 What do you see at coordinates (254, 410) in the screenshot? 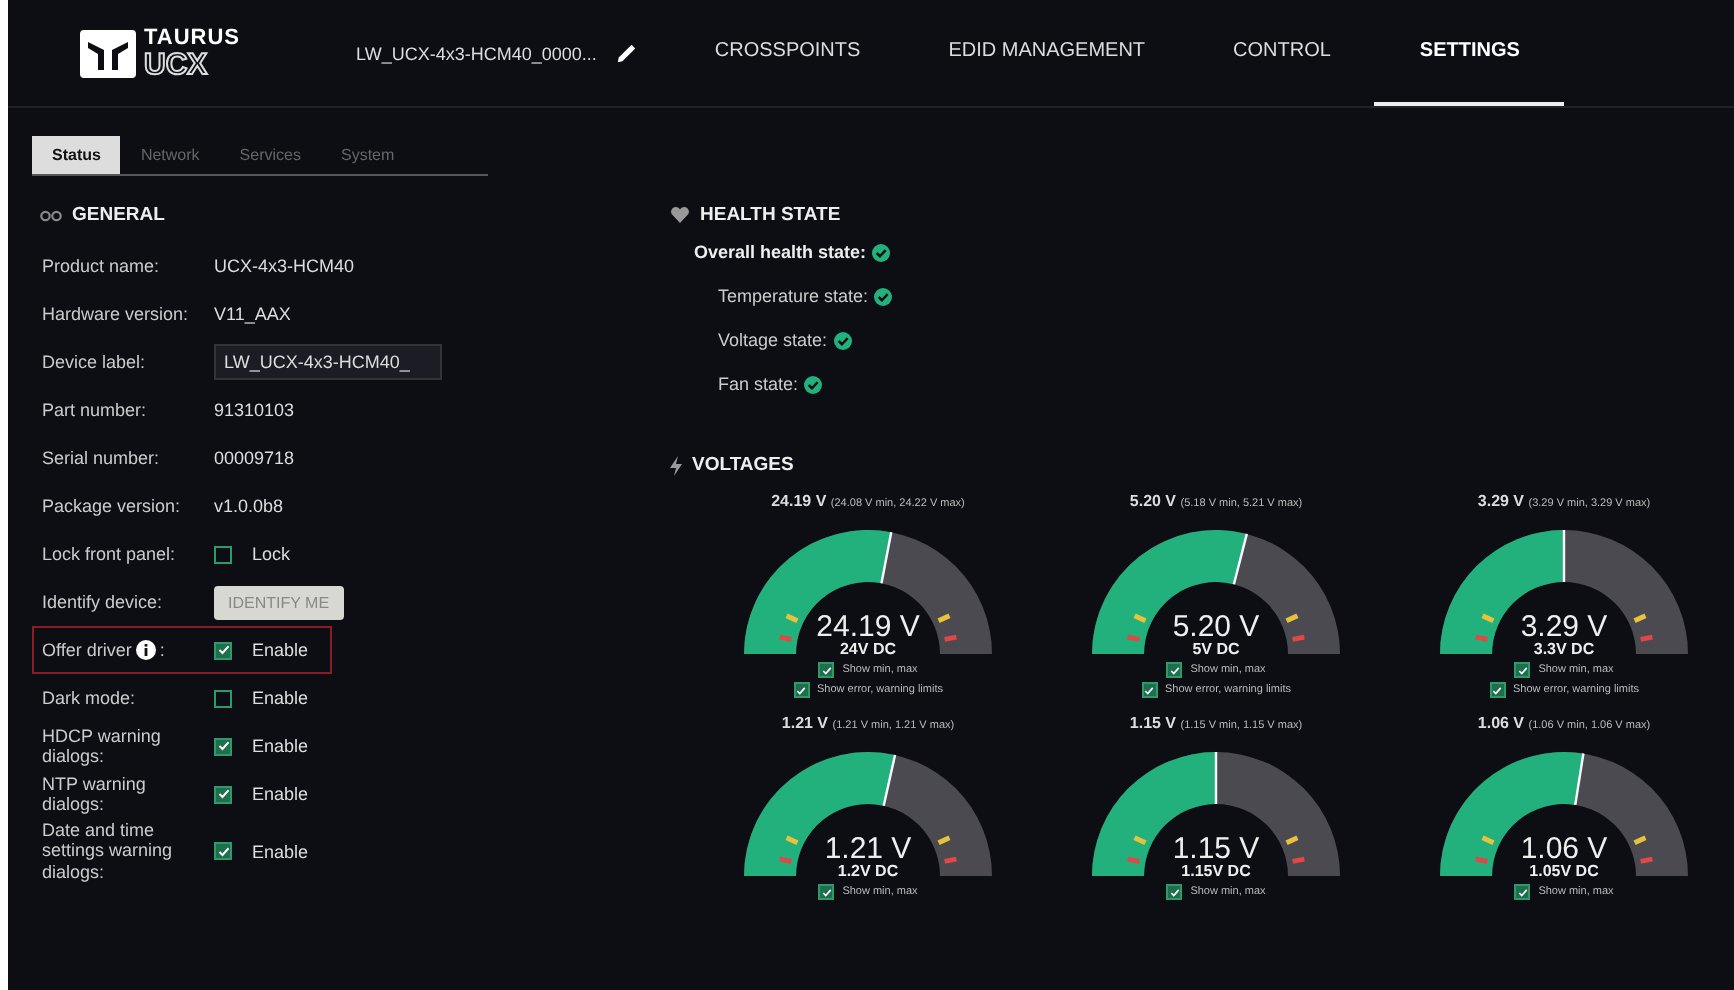
I see `field-value: 91310103` at bounding box center [254, 410].